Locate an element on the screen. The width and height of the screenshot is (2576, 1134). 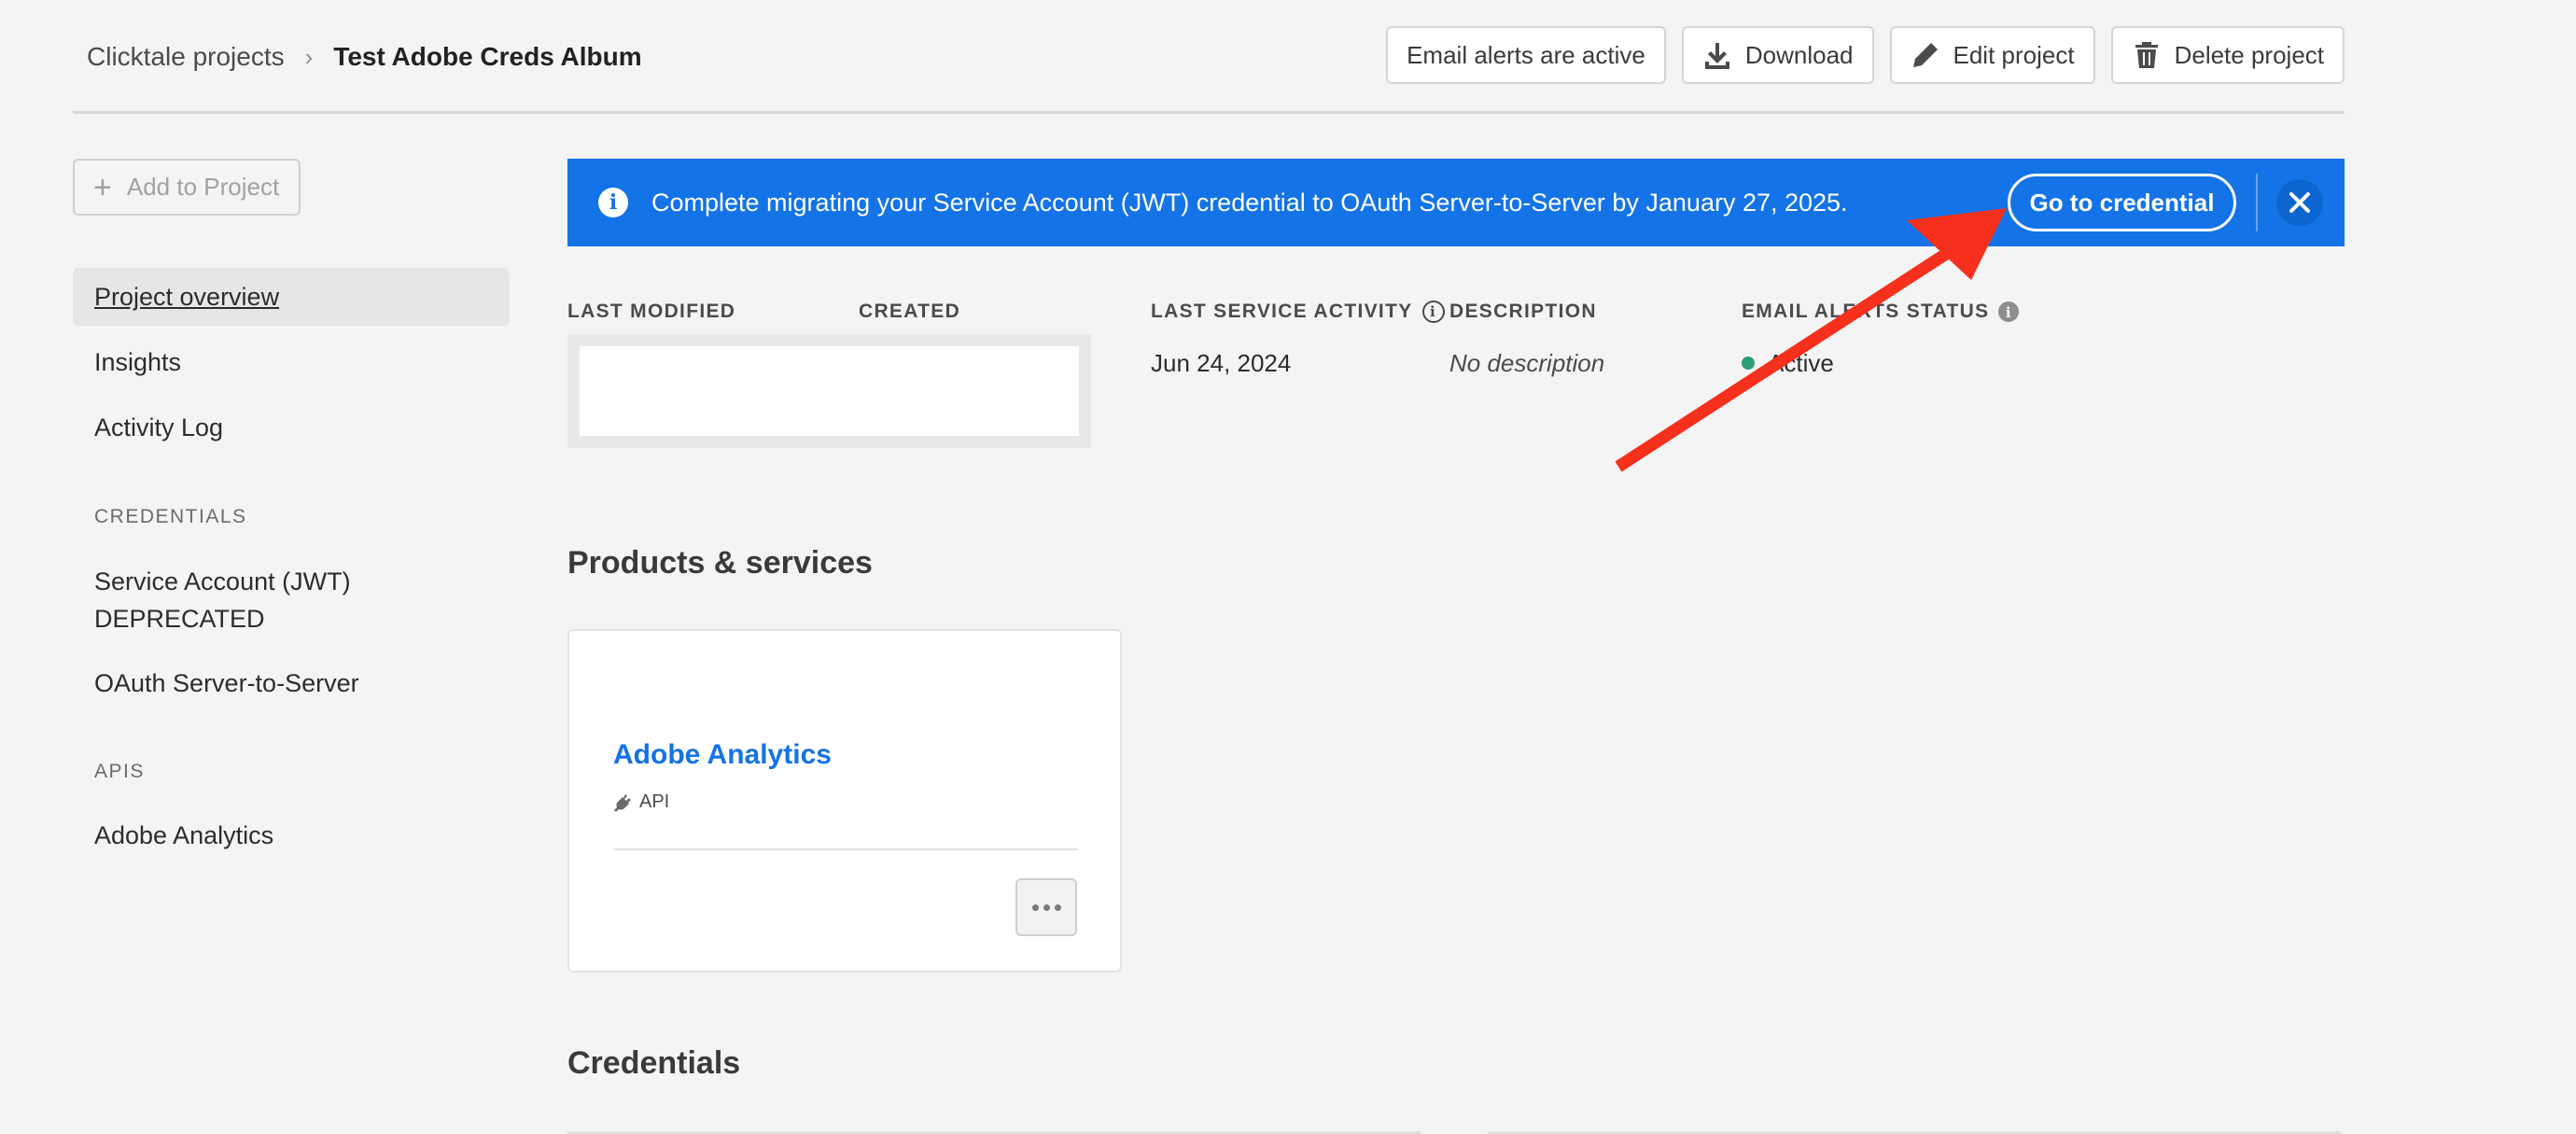
email-alerts-label: Email alerts are active is located at coordinates (1526, 54).